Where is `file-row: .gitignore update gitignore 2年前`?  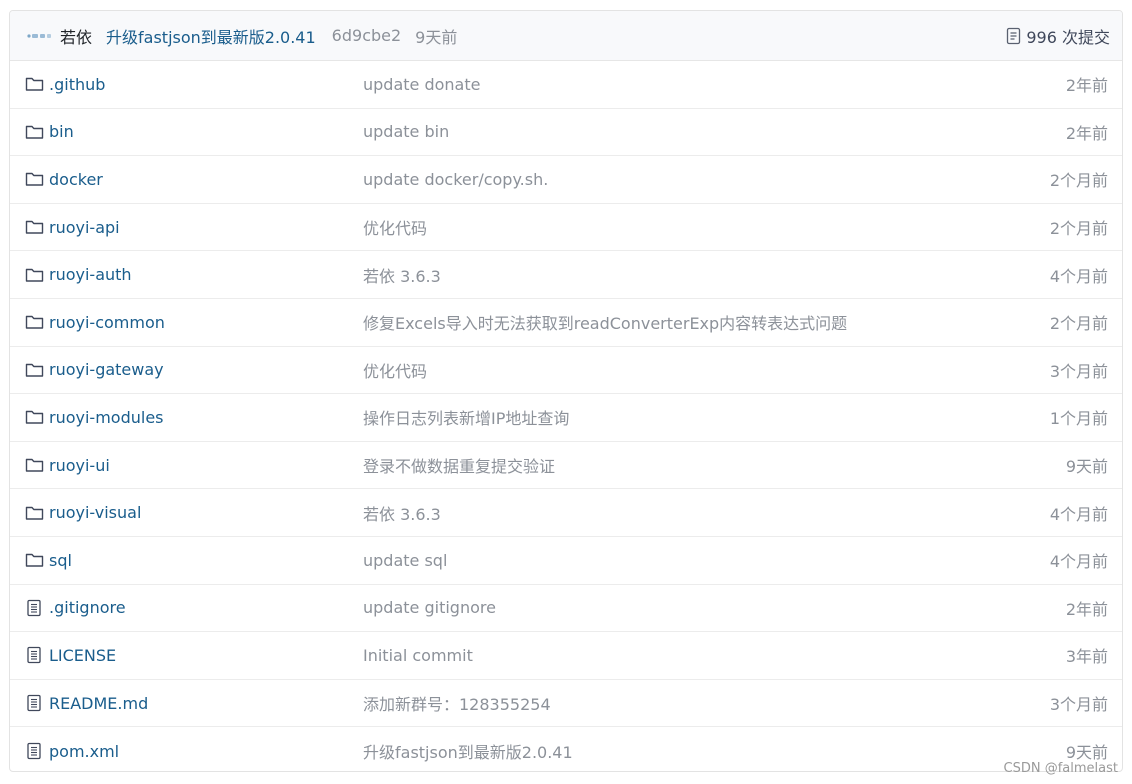
file-row: .gitignore update gitignore 2年前 is located at coordinates (566, 609).